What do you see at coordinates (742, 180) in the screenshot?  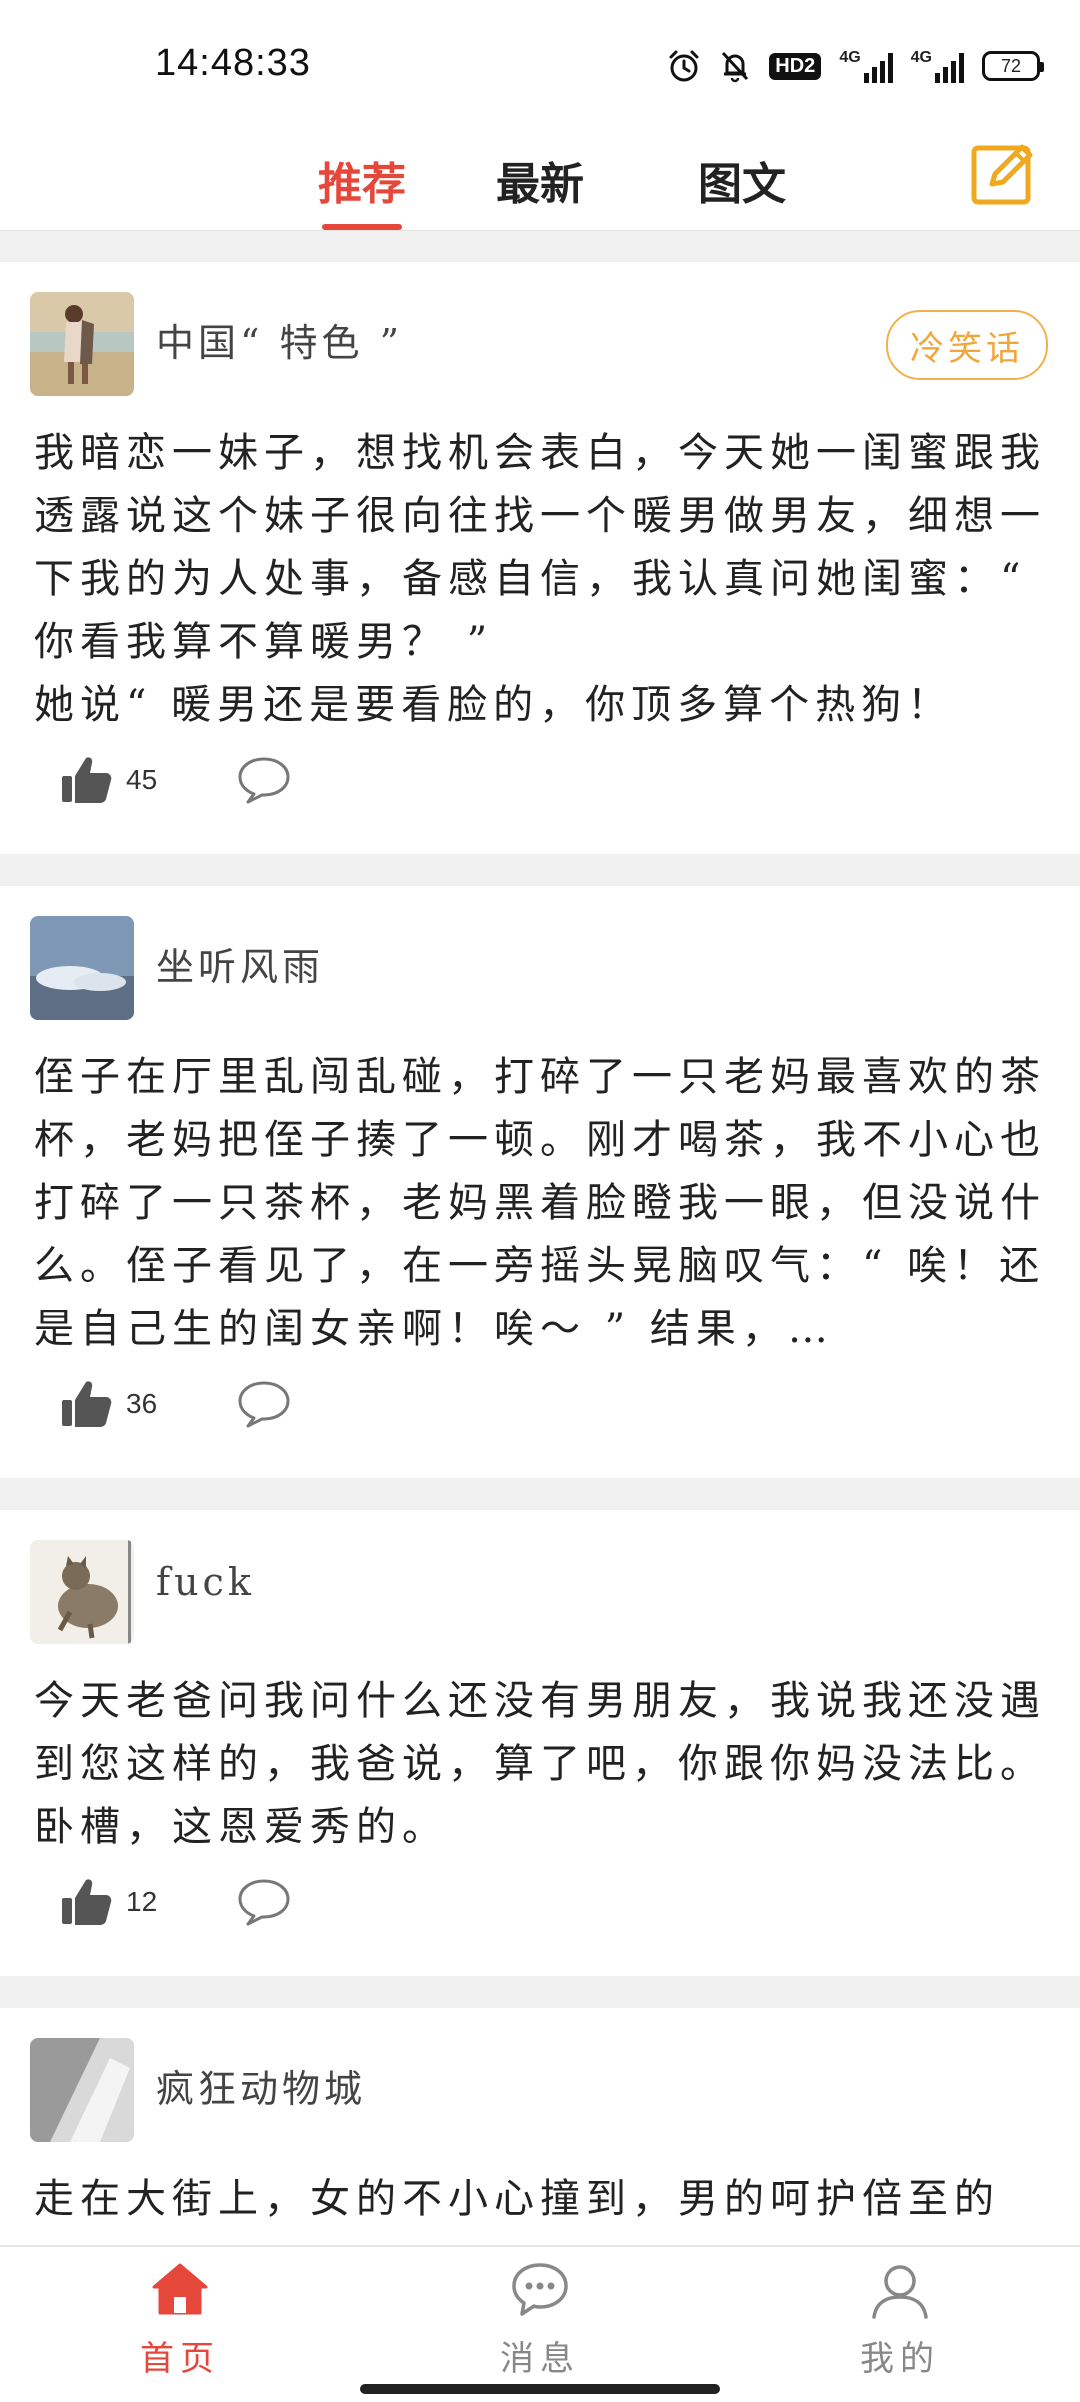 I see `tab-pictures: 图文` at bounding box center [742, 180].